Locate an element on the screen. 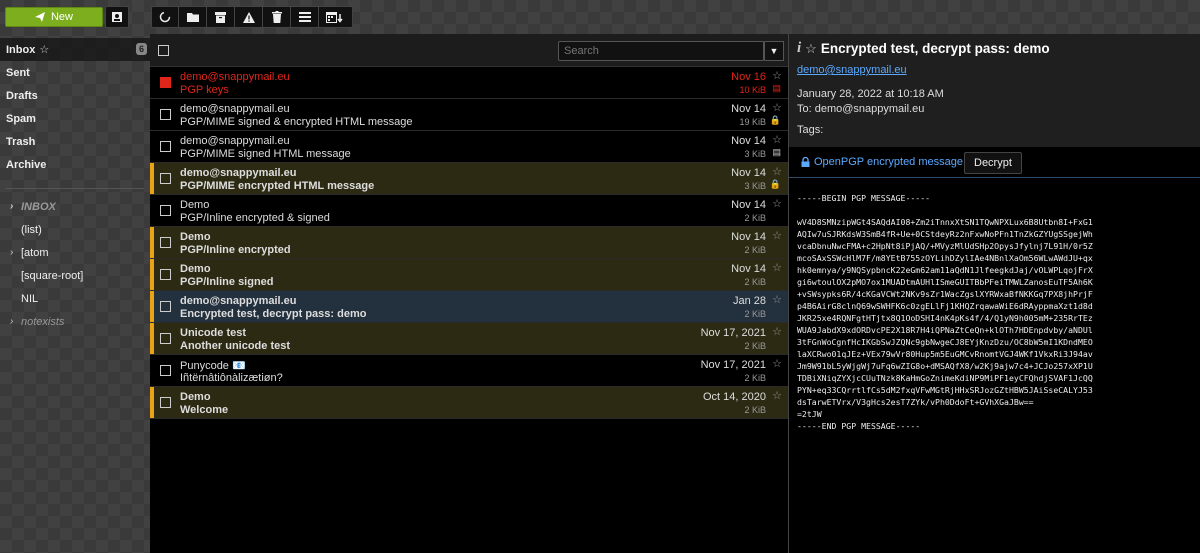 This screenshot has width=1200, height=553. sort-by-date-button is located at coordinates (336, 17).